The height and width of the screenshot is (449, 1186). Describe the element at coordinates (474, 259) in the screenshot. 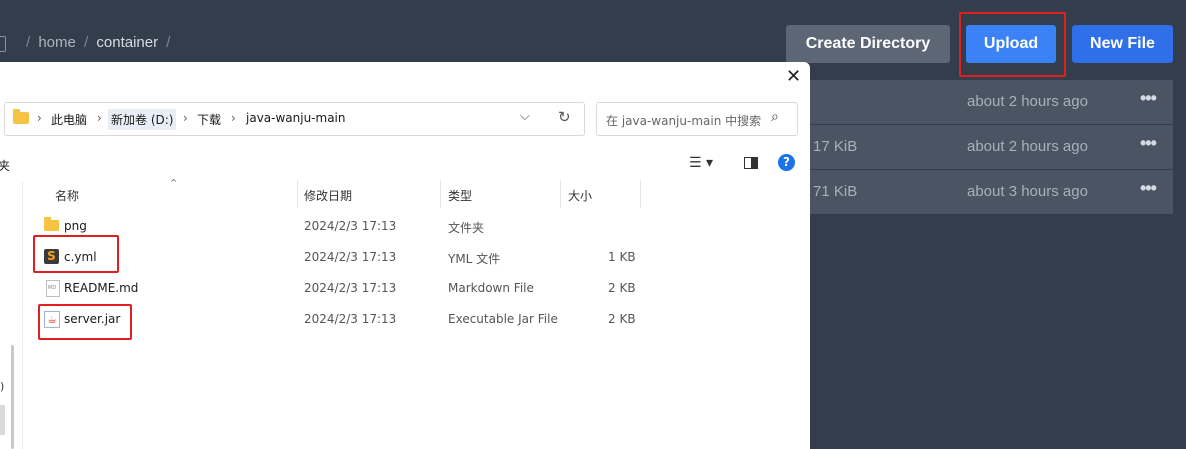

I see `file-type: YML 文件` at that location.